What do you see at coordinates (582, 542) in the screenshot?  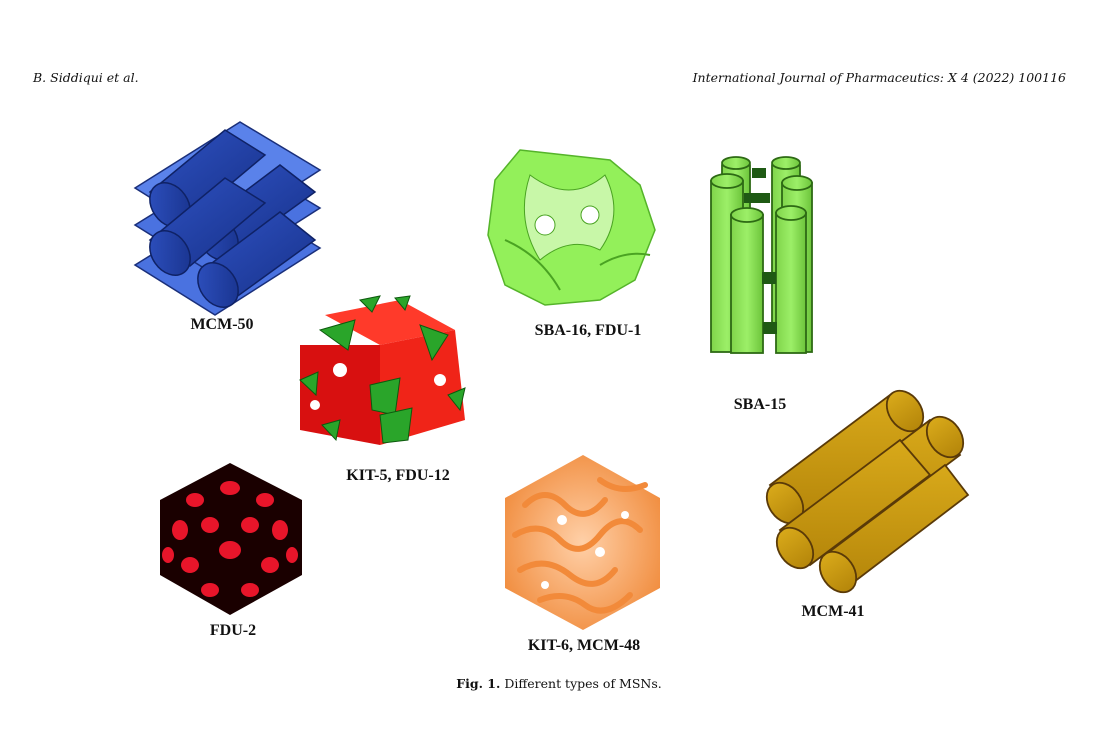 I see `kit6-structure` at bounding box center [582, 542].